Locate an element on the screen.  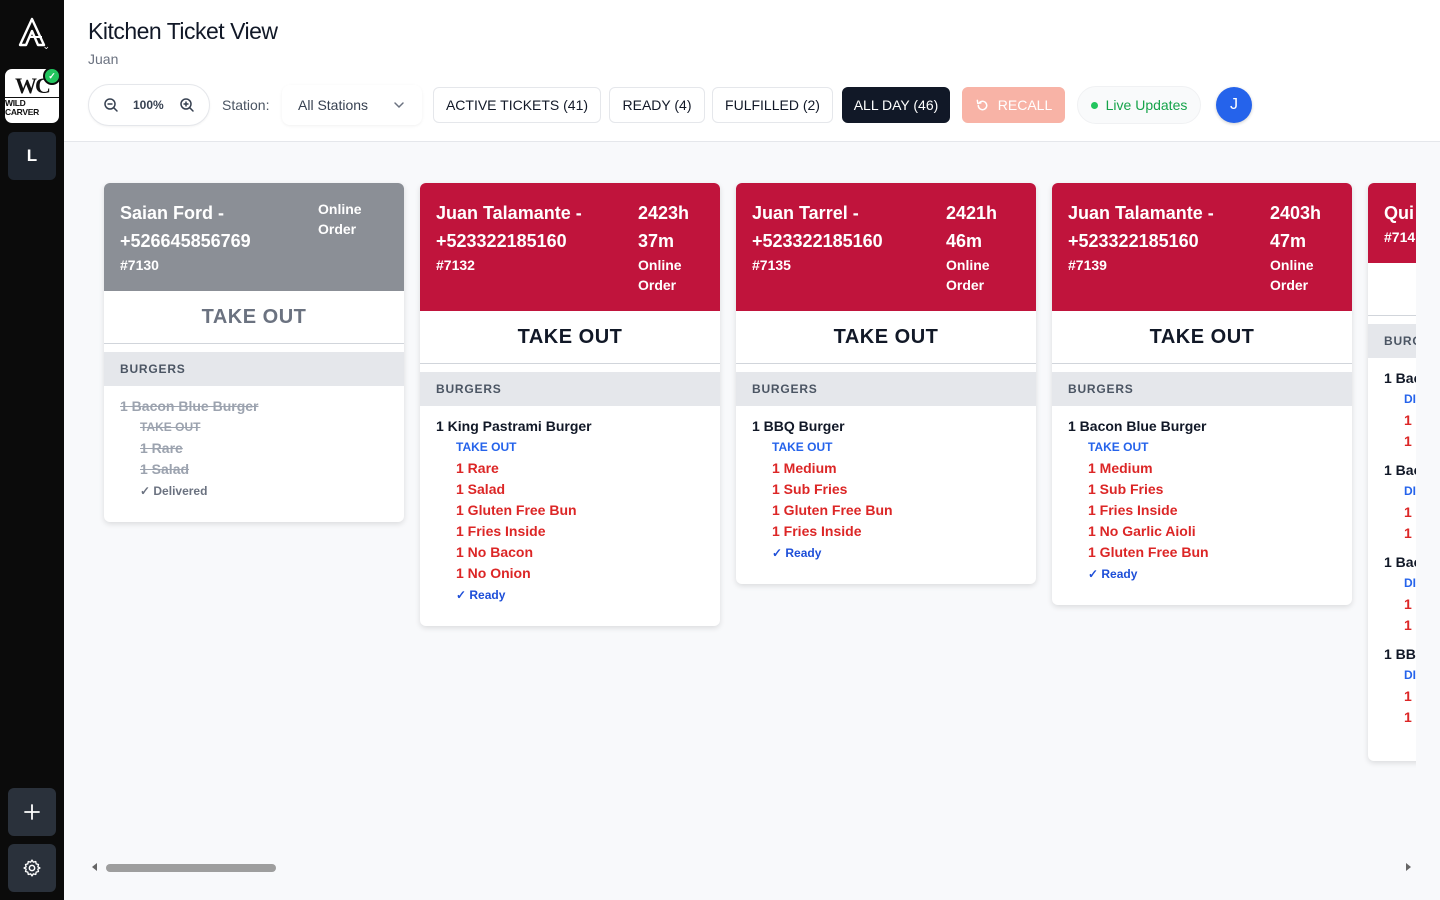
live-dot-icon is located at coordinates (1094, 105).